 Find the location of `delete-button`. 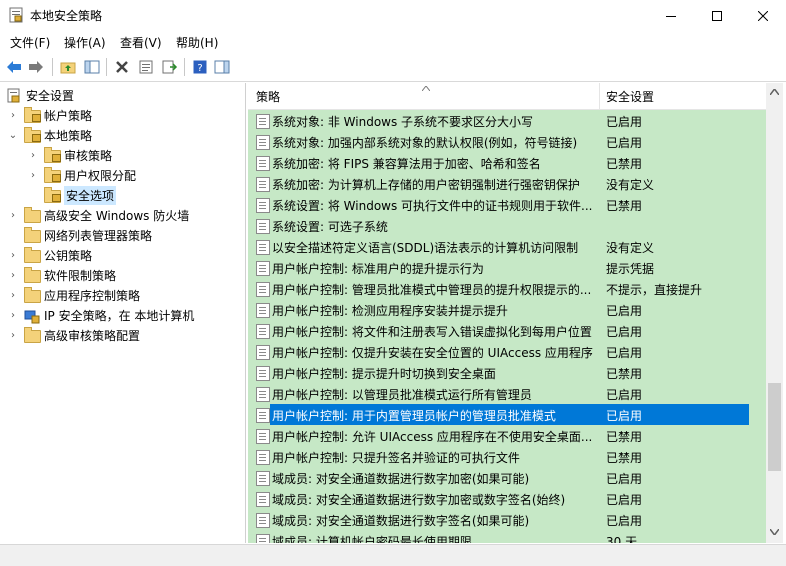

delete-button is located at coordinates (122, 67).